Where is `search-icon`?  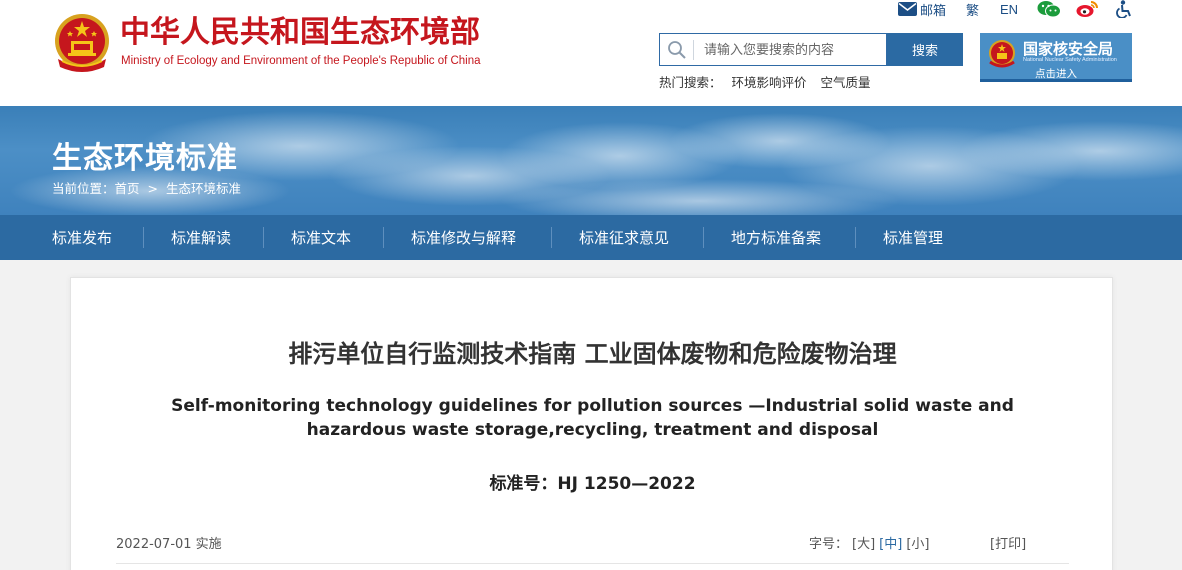 search-icon is located at coordinates (677, 50).